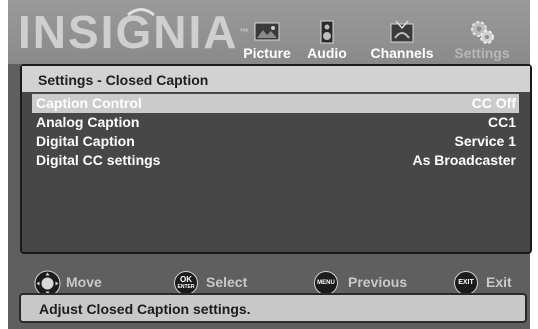 This screenshot has width=538, height=329. What do you see at coordinates (84, 282) in the screenshot?
I see `hint-move-label: Move` at bounding box center [84, 282].